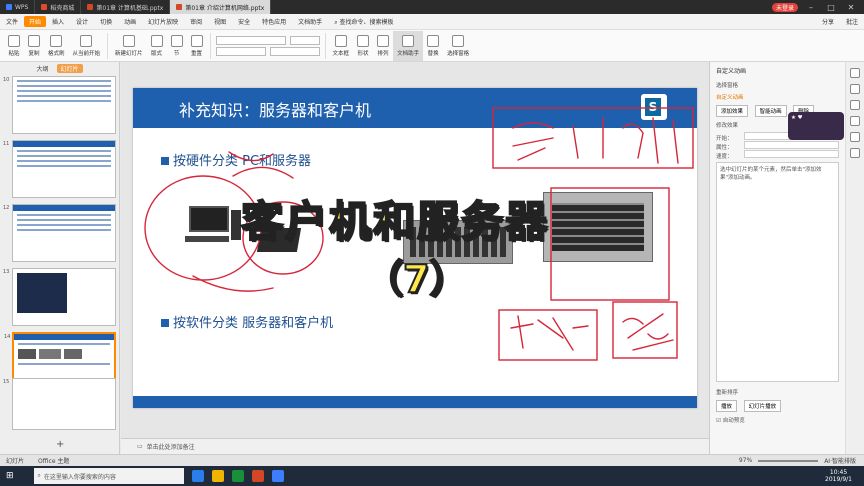 The height and width of the screenshot is (486, 864). I want to click on property-select, so click(791, 145).